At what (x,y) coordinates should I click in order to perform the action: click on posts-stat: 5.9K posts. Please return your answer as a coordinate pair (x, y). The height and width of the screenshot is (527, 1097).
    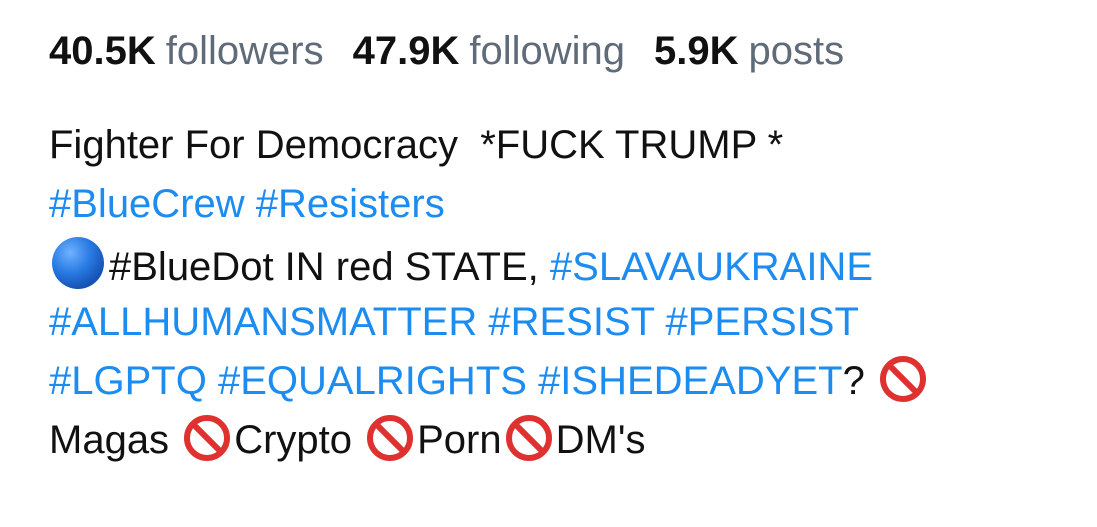
    Looking at the image, I should click on (749, 51).